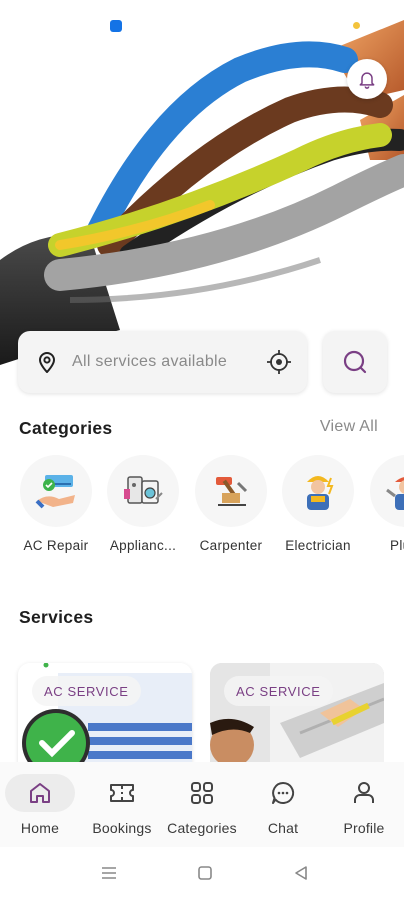 The width and height of the screenshot is (404, 900). Describe the element at coordinates (318, 545) in the screenshot. I see `category-label: Electrician` at that location.